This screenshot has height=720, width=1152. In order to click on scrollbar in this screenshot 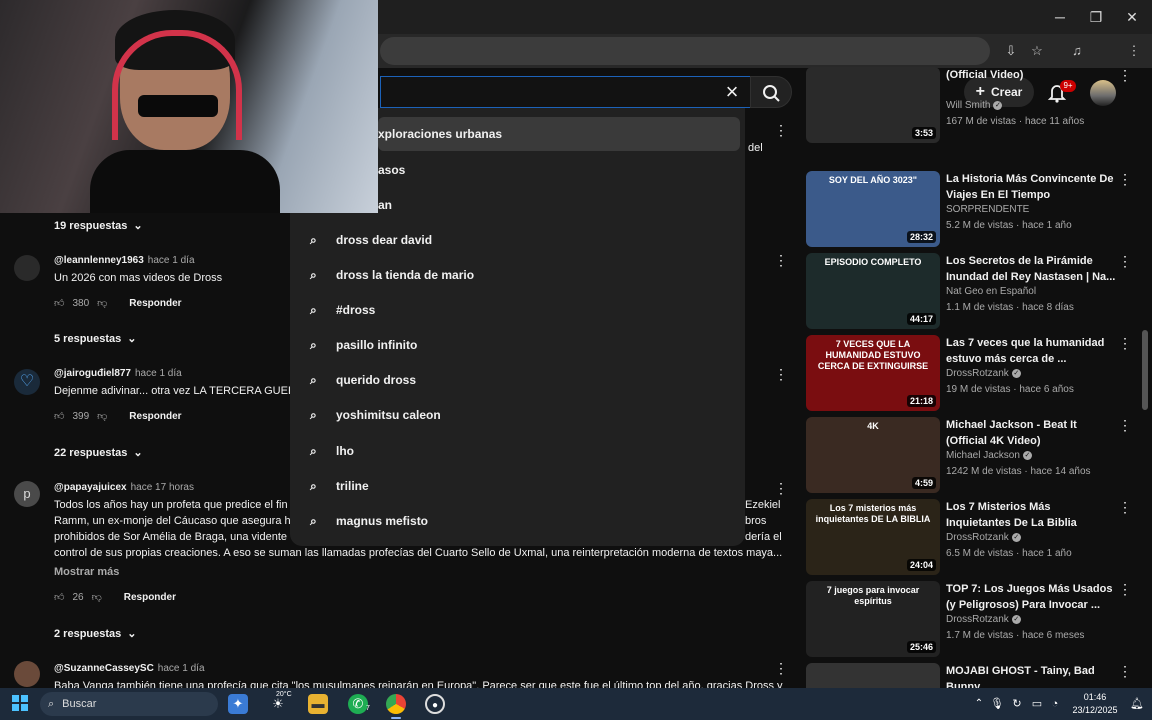, I will do `click(1145, 370)`.